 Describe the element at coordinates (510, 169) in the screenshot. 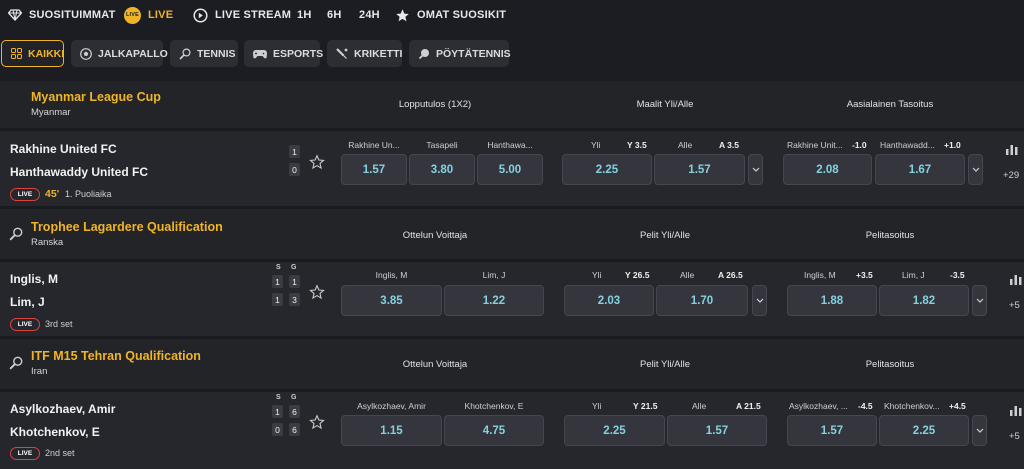

I see `odds-button: 5.00` at that location.